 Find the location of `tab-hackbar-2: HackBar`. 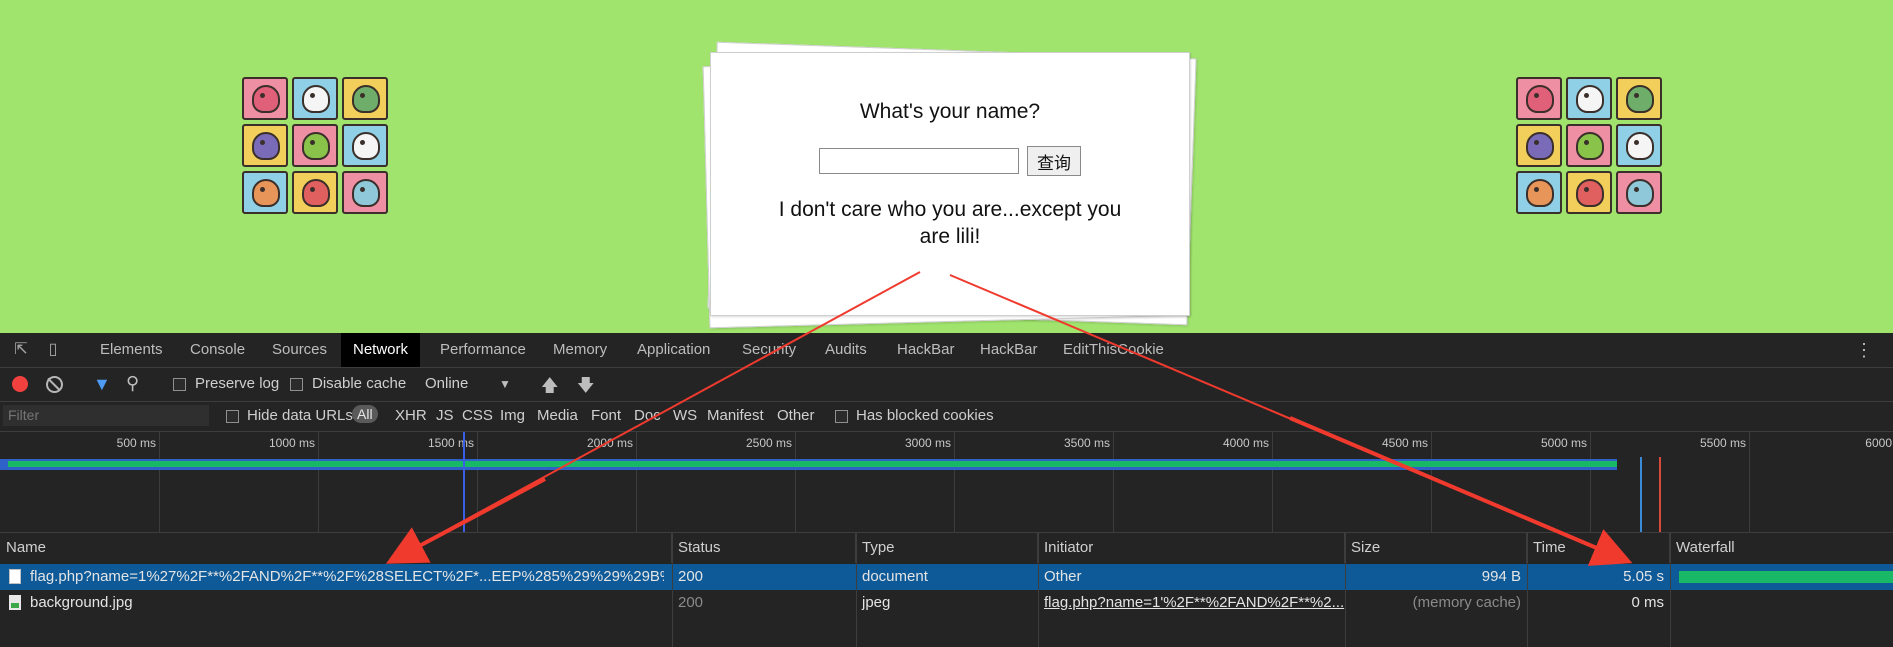

tab-hackbar-2: HackBar is located at coordinates (1009, 350).